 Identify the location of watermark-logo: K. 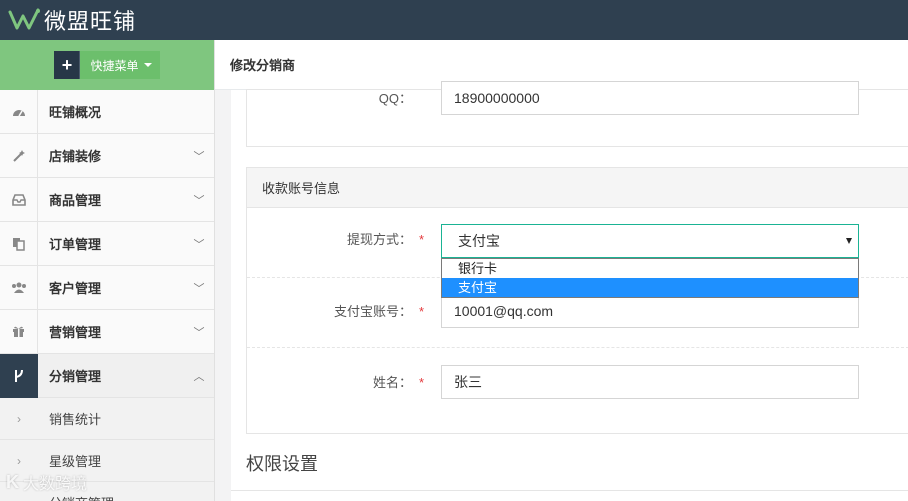
(12, 481).